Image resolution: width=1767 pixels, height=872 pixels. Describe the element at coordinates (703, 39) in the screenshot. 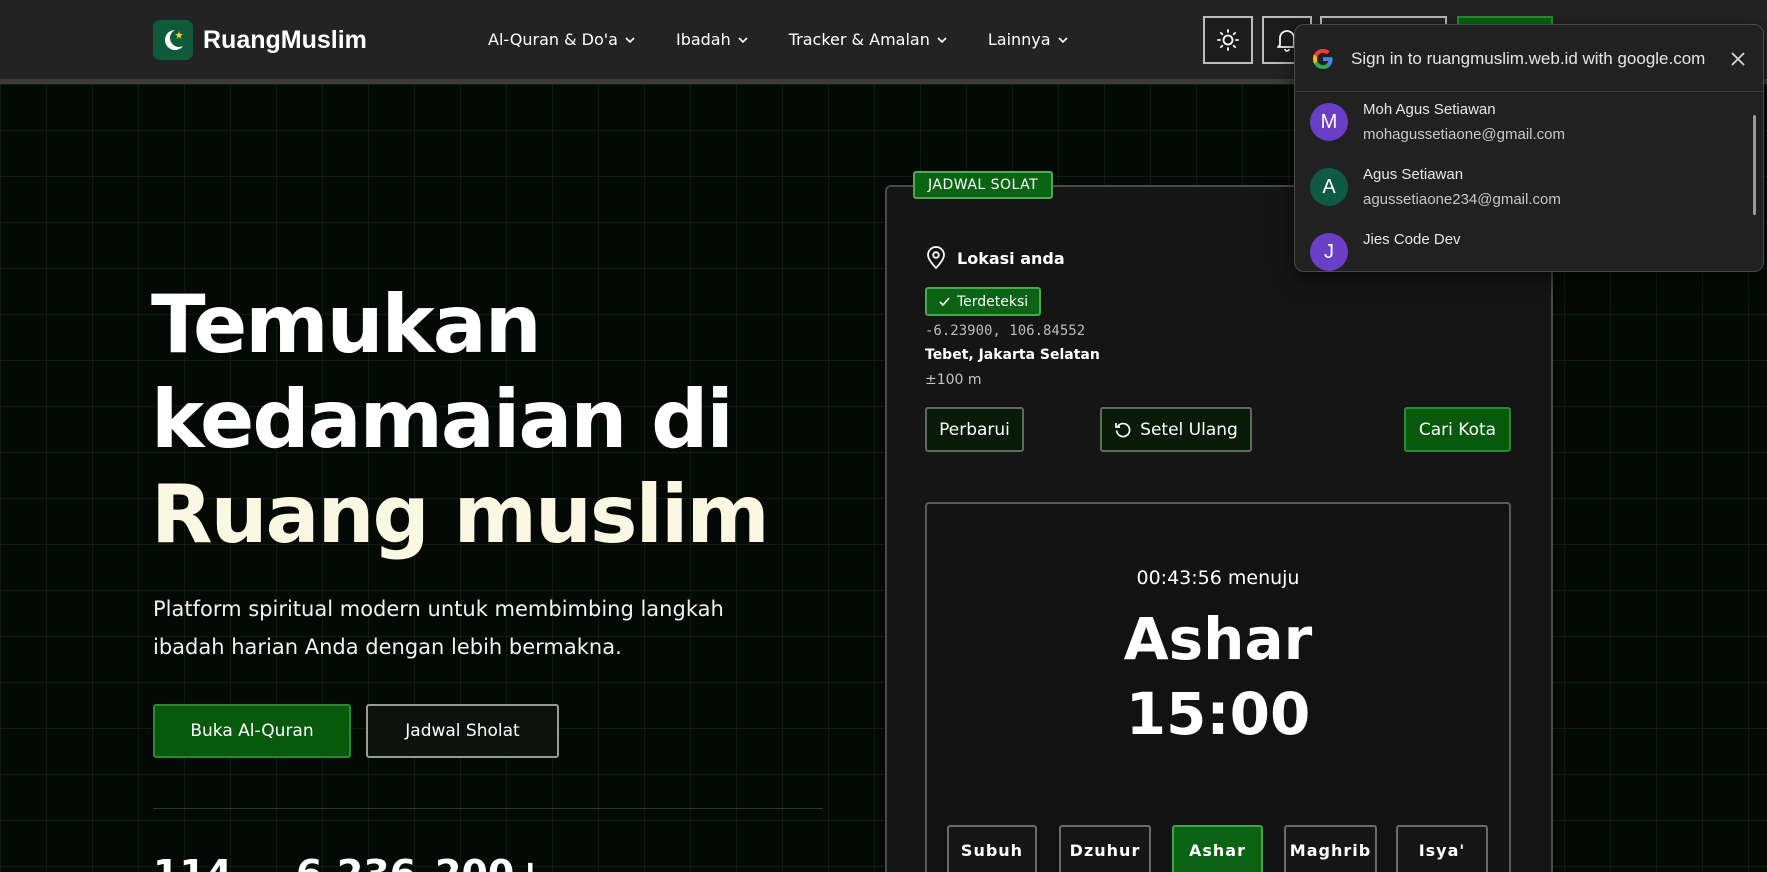

I see `nav-label: Ibadah` at that location.